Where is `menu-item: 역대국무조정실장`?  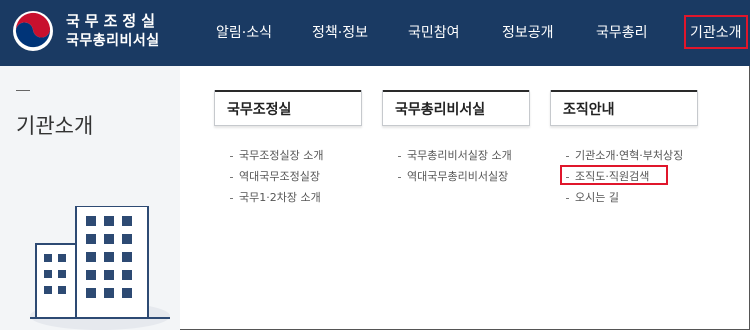
menu-item: 역대국무조정실장 is located at coordinates (275, 176).